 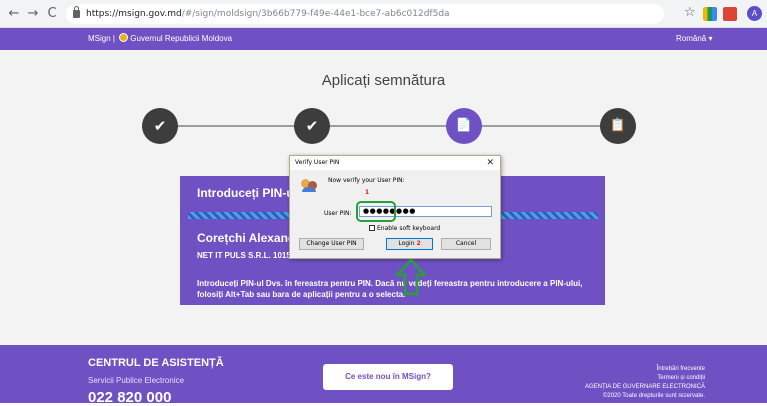 What do you see at coordinates (129, 397) in the screenshot?
I see `support-phone: 022 820 000` at bounding box center [129, 397].